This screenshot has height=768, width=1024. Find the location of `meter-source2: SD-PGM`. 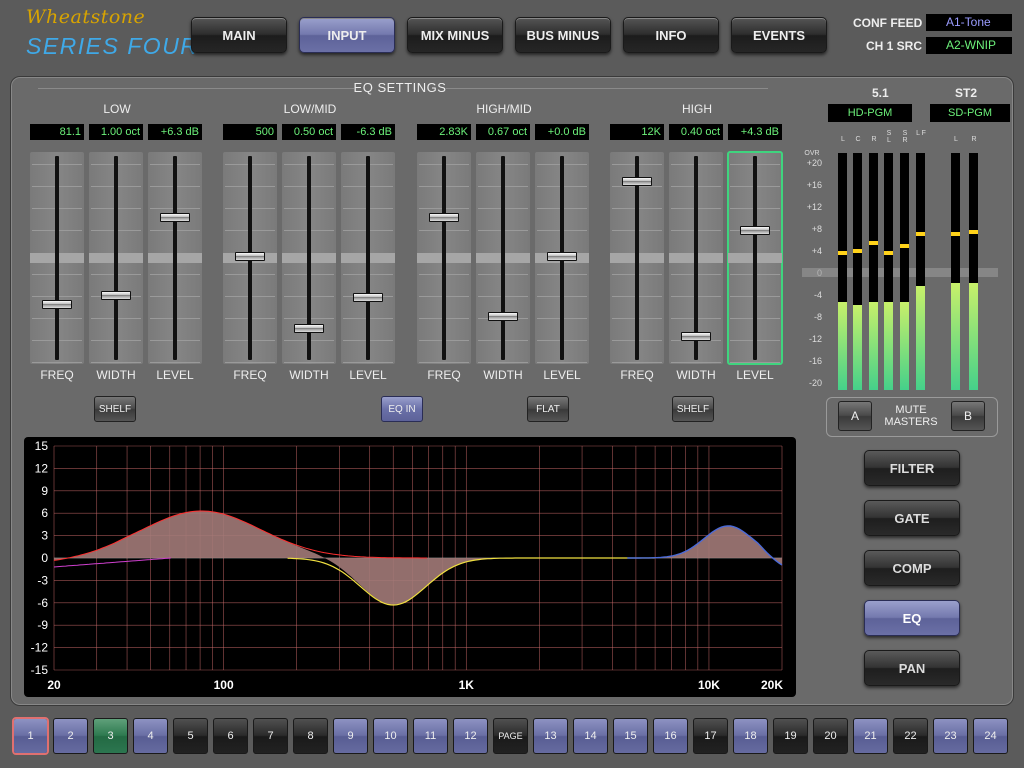

meter-source2: SD-PGM is located at coordinates (970, 113).